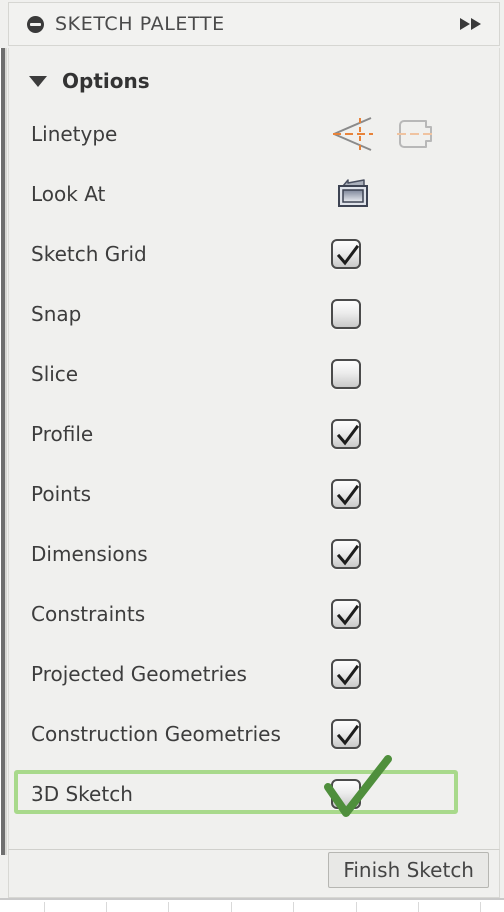 The image size is (504, 912). I want to click on option-control-snap, so click(346, 314).